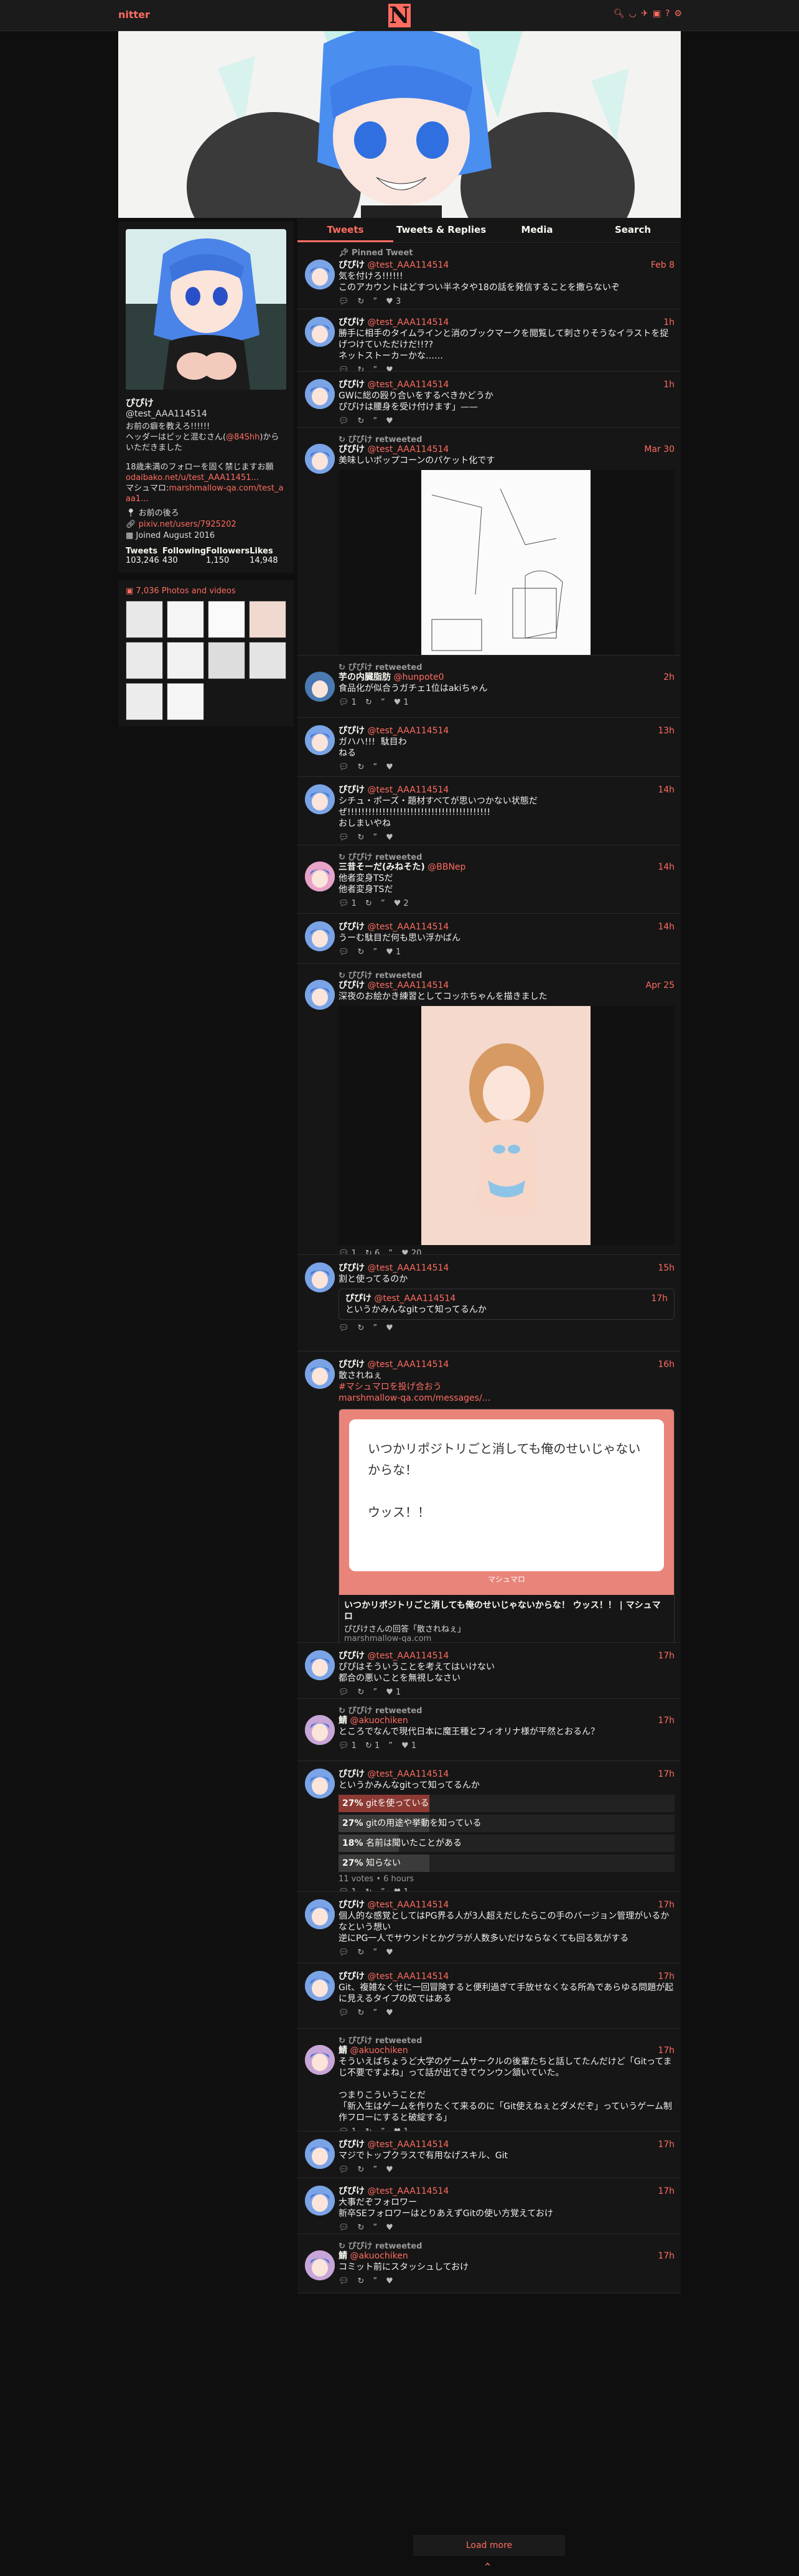  Describe the element at coordinates (348, 904) in the screenshot. I see `reply-stat: 💬︎ 1` at that location.